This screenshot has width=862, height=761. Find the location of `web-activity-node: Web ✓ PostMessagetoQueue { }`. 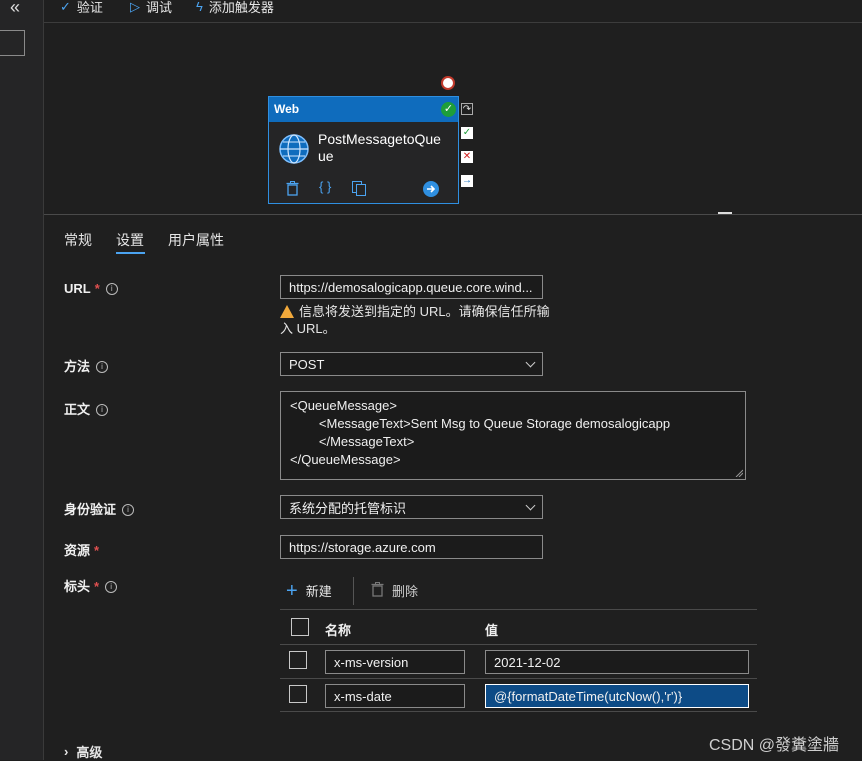

web-activity-node: Web ✓ PostMessagetoQueue { } is located at coordinates (363, 150).